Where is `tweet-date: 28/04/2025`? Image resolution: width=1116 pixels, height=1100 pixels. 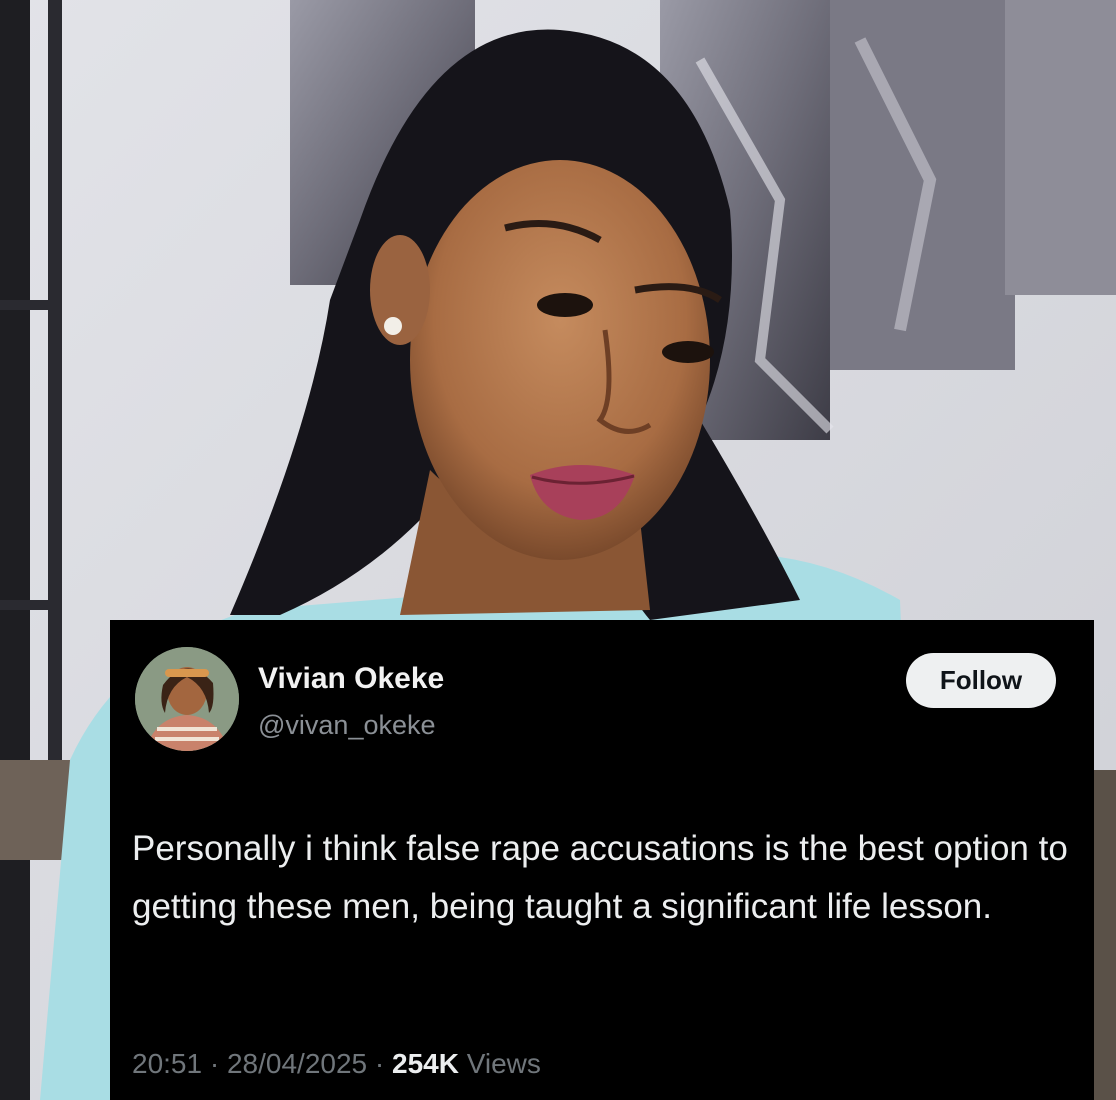
tweet-date: 28/04/2025 is located at coordinates (297, 1063).